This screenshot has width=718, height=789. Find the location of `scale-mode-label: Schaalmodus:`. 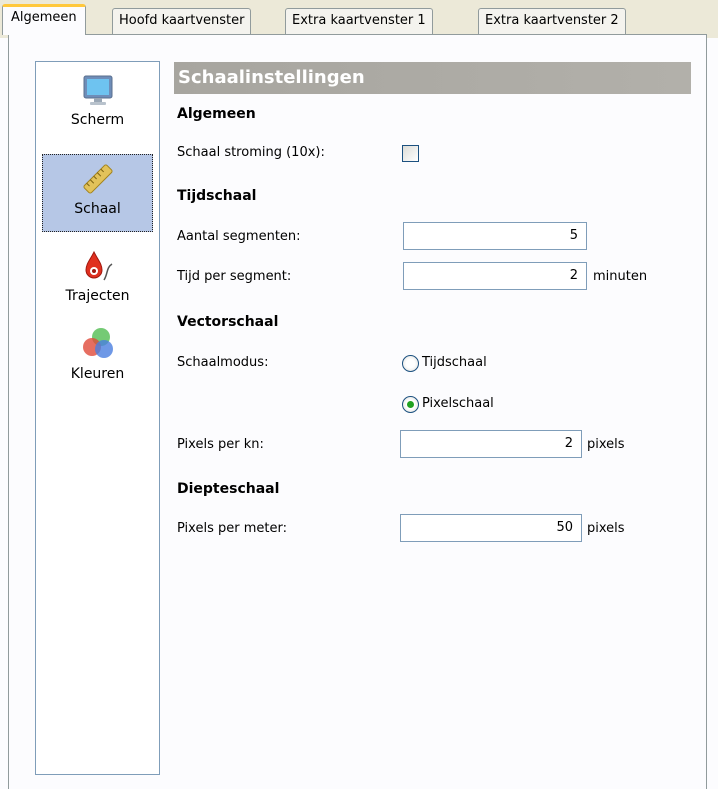

scale-mode-label: Schaalmodus: is located at coordinates (223, 362).